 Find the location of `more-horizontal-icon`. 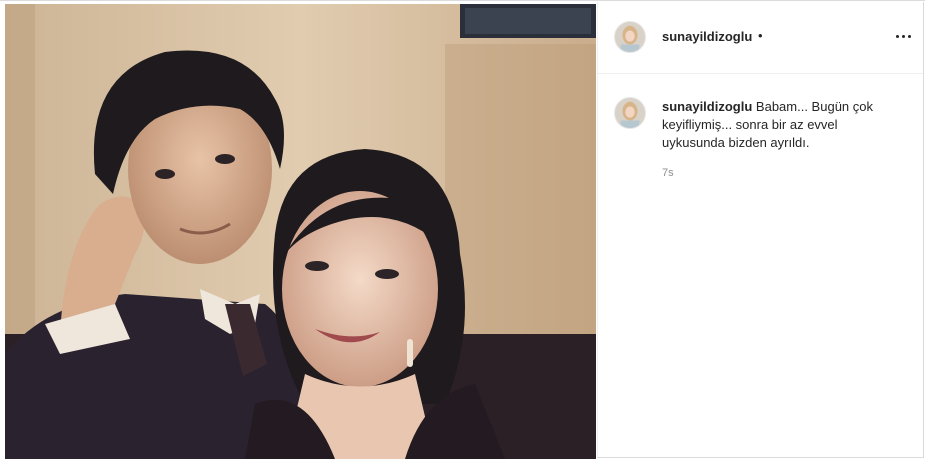

more-horizontal-icon is located at coordinates (903, 36).